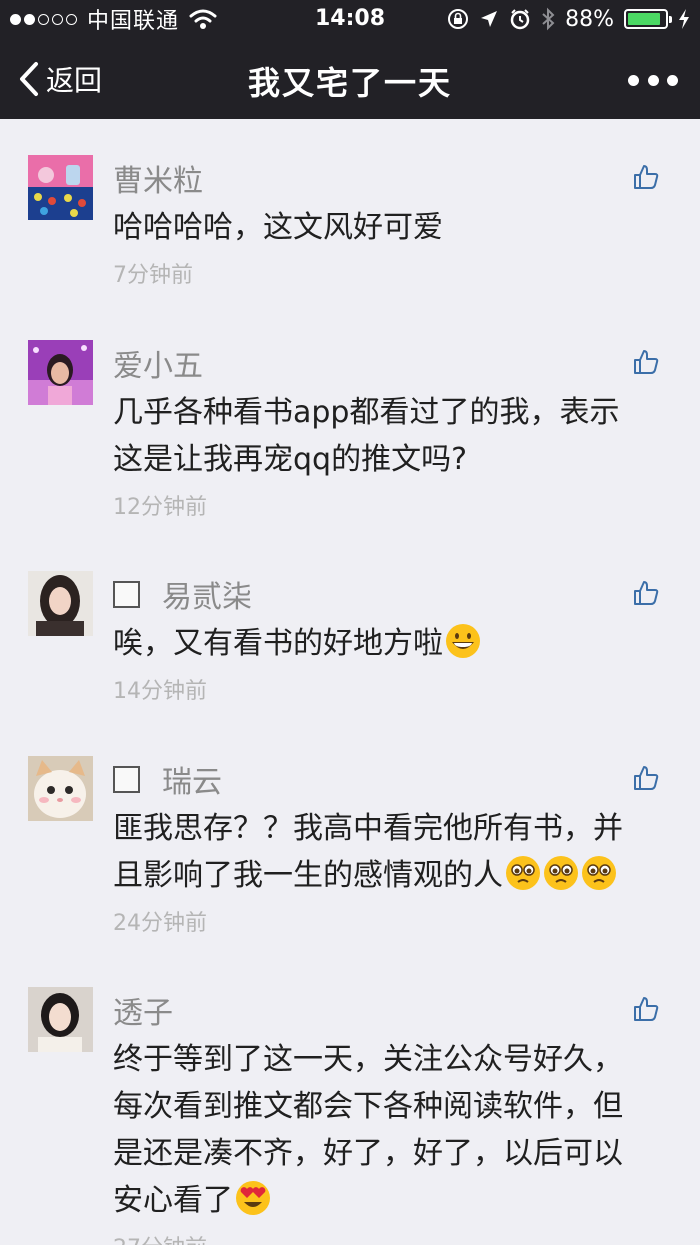  I want to click on navigation-bar: 返回 我又宅了一天, so click(350, 78).